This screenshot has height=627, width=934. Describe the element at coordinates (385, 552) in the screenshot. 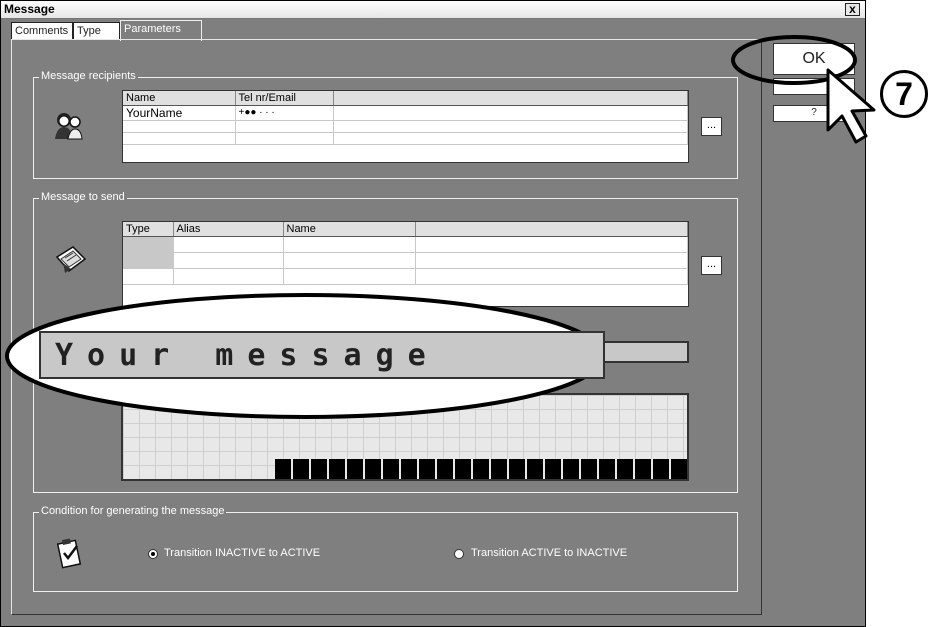

I see `condition-group` at that location.